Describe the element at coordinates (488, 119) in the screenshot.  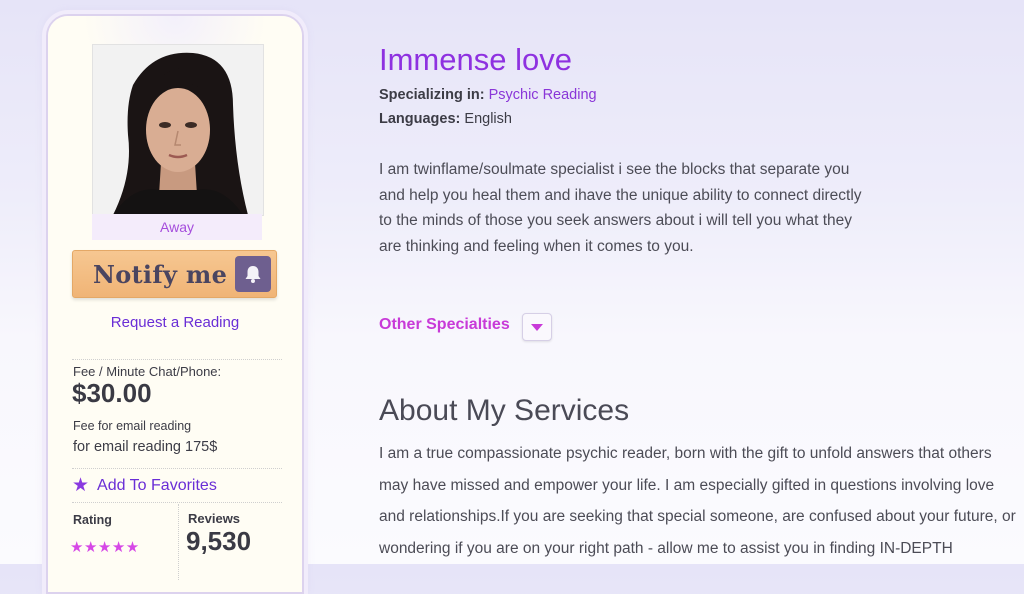
I see `languages-value: English` at that location.